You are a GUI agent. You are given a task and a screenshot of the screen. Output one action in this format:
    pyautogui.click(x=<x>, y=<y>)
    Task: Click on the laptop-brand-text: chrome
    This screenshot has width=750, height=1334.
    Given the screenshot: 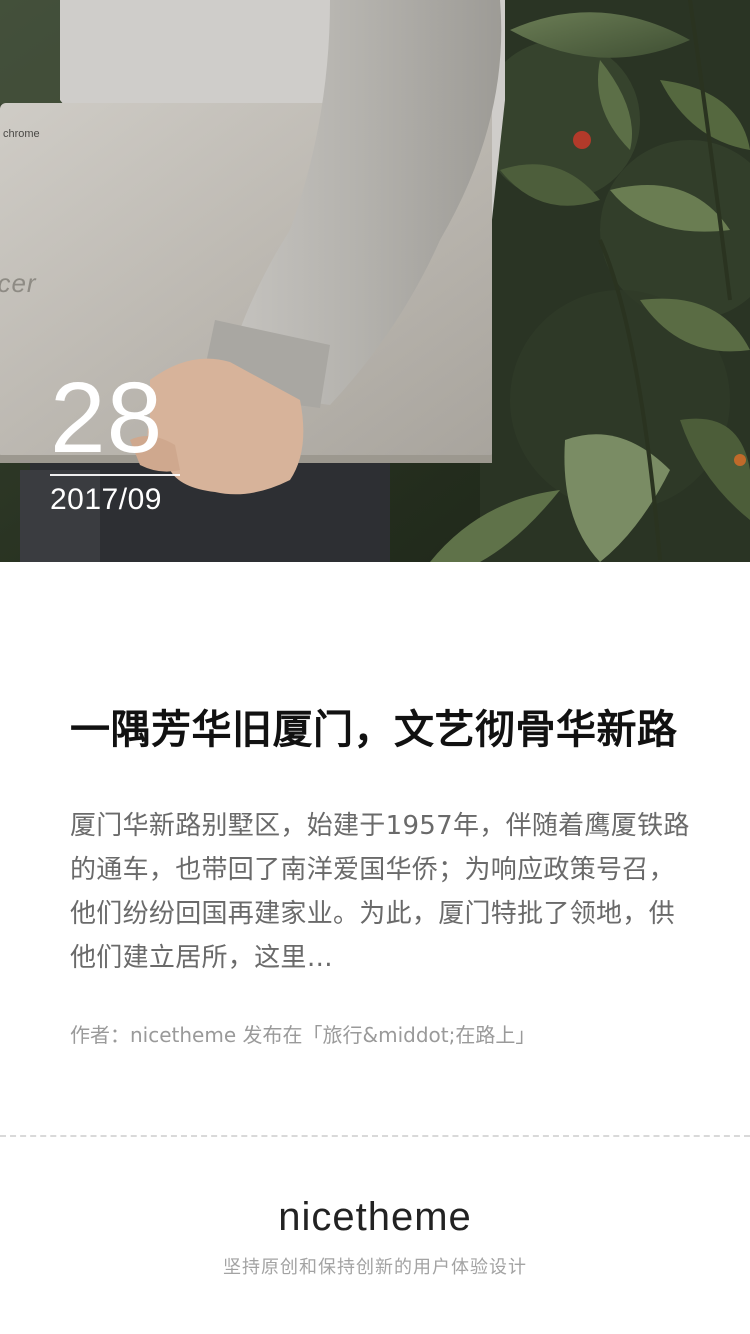 What is the action you would take?
    pyautogui.click(x=21, y=134)
    